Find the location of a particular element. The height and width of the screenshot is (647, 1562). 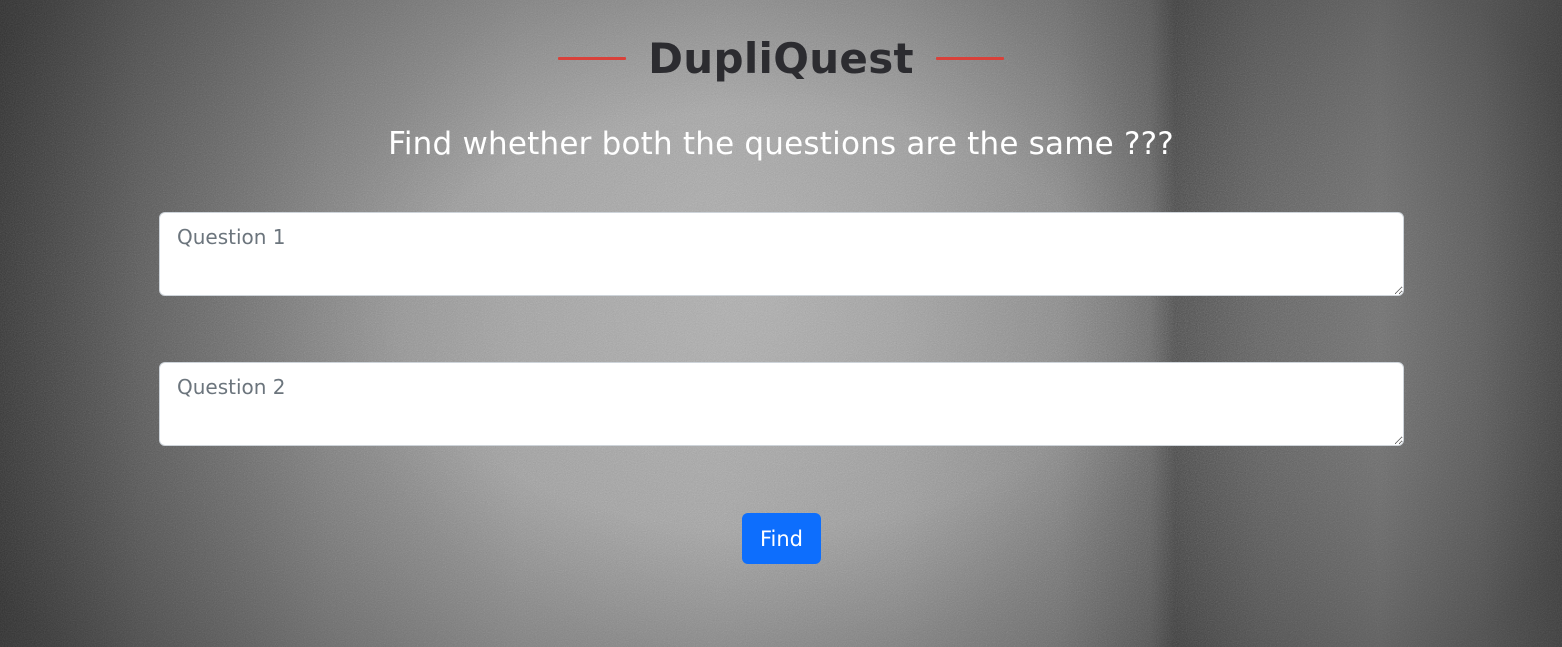

question-2-input is located at coordinates (781, 404).